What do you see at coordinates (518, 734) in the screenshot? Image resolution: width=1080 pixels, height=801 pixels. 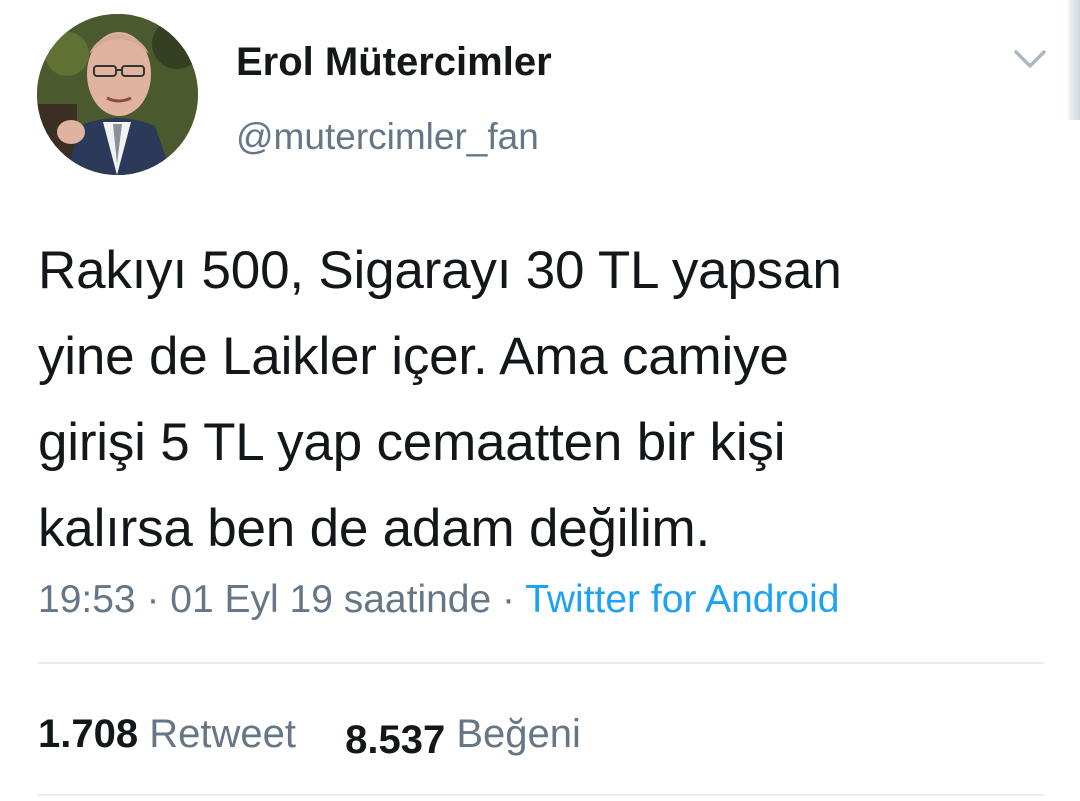 I see `likes-label: Beğeni` at bounding box center [518, 734].